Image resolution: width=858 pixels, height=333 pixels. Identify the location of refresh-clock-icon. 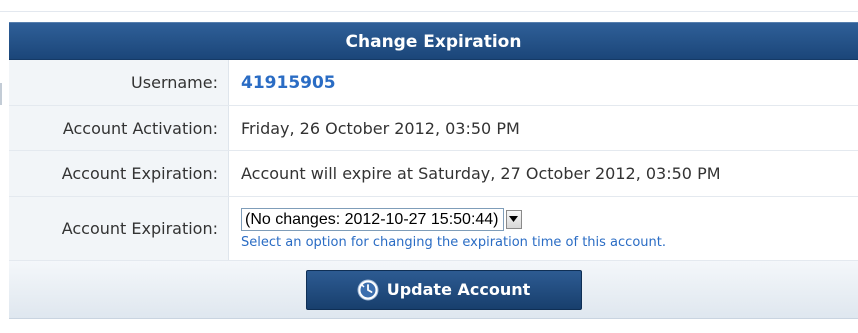
(368, 289).